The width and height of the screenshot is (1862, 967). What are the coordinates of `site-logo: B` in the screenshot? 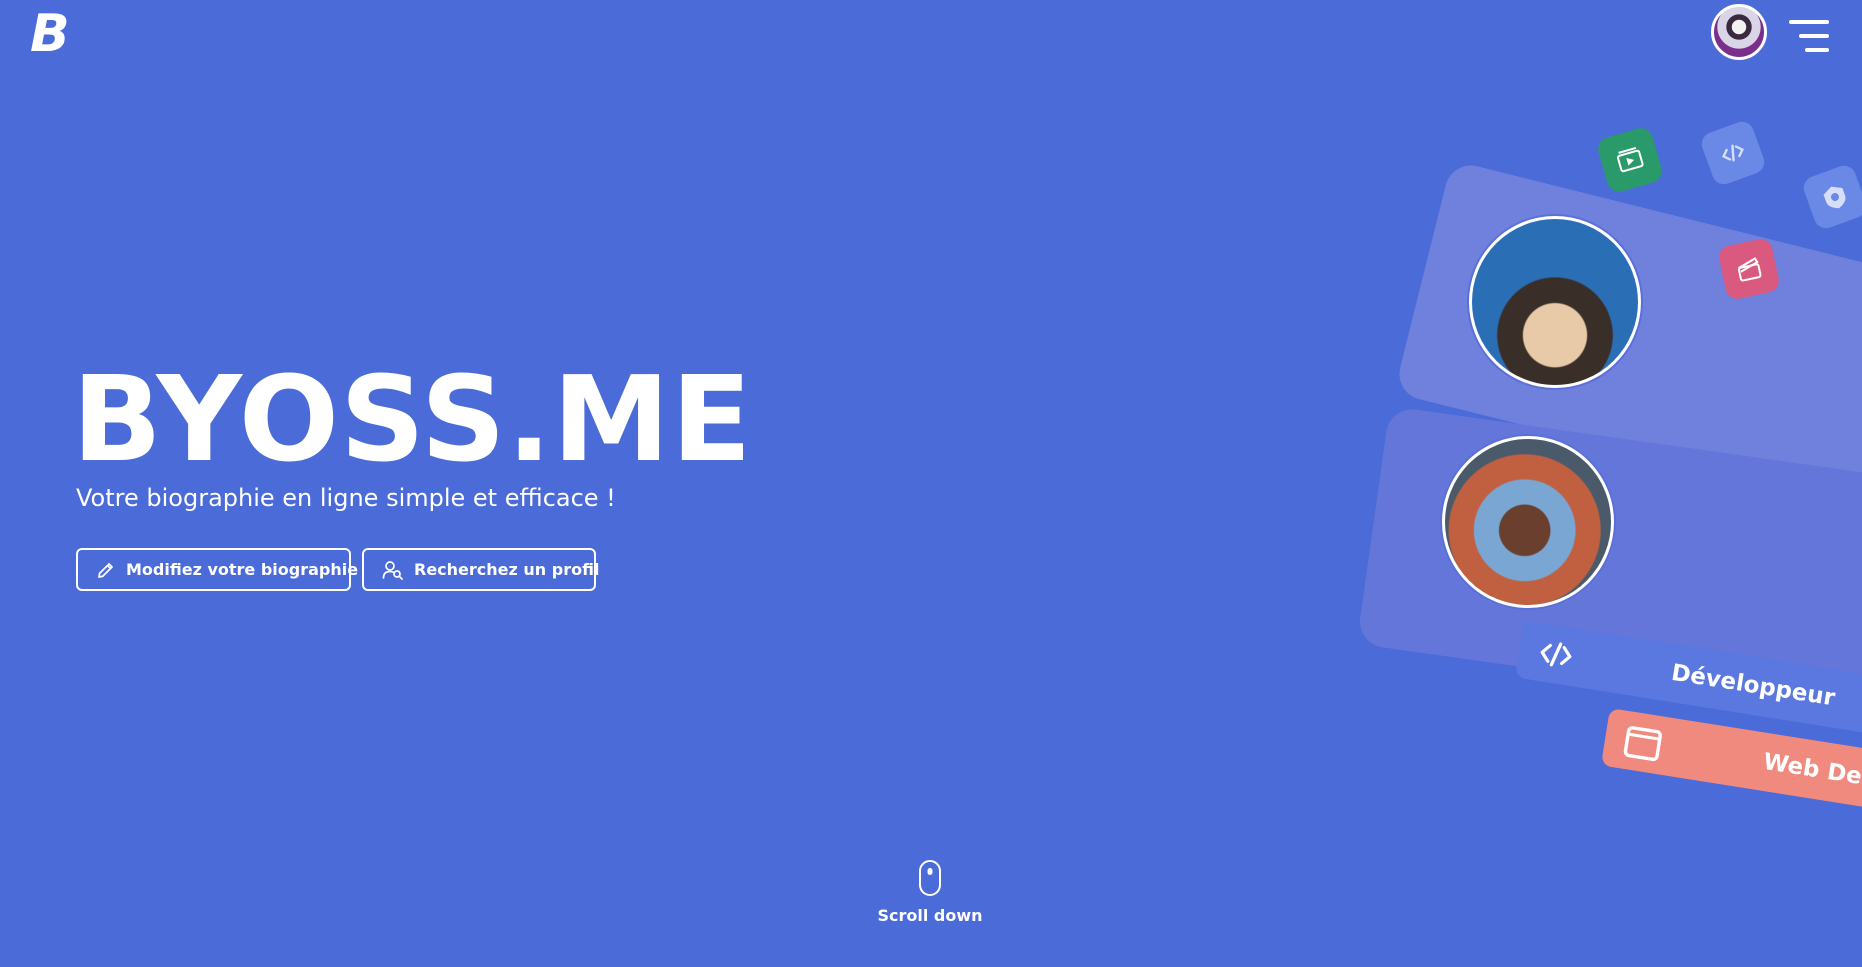 It's located at (50, 34).